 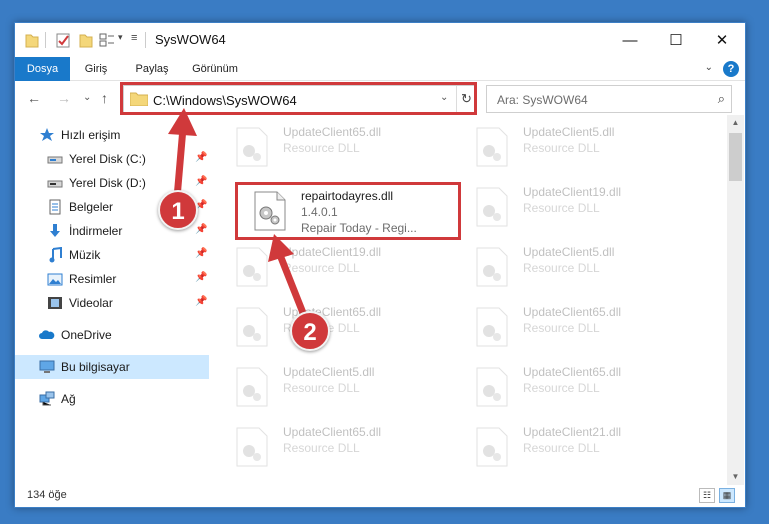 I want to click on callout-badge-1: 1, so click(x=178, y=210).